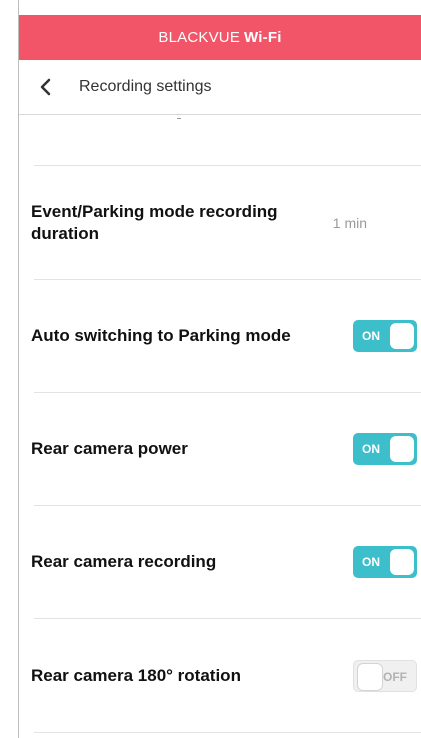 The width and height of the screenshot is (421, 738). Describe the element at coordinates (385, 336) in the screenshot. I see `auto-parking-toggle: ON` at that location.